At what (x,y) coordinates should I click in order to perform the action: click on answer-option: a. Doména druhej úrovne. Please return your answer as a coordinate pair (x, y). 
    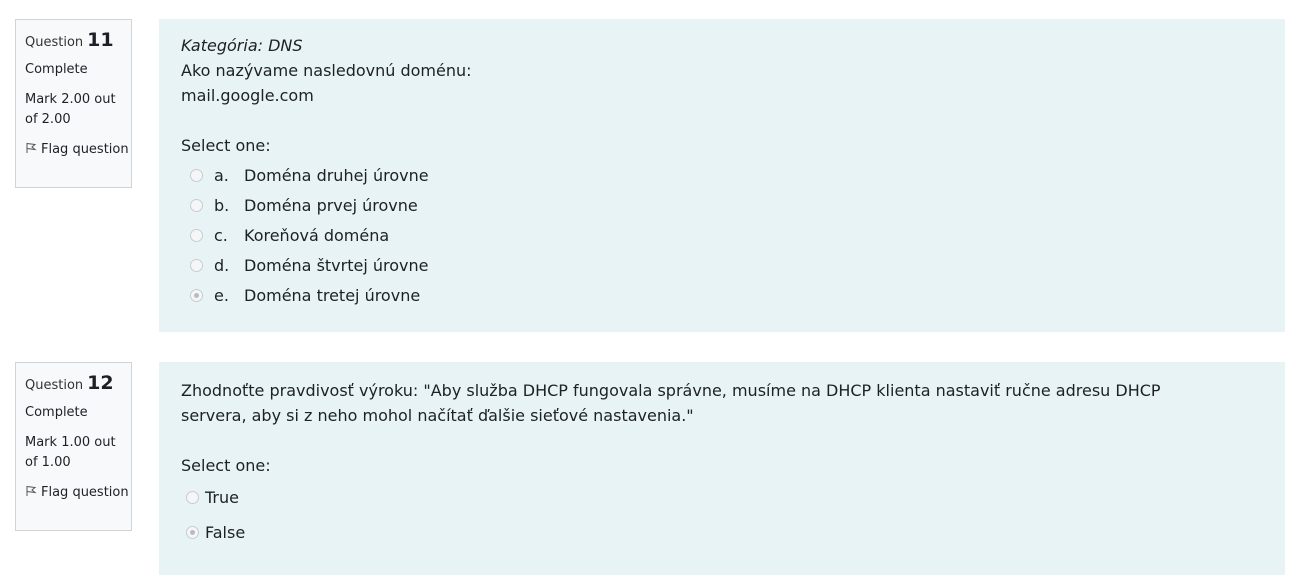
    Looking at the image, I should click on (722, 175).